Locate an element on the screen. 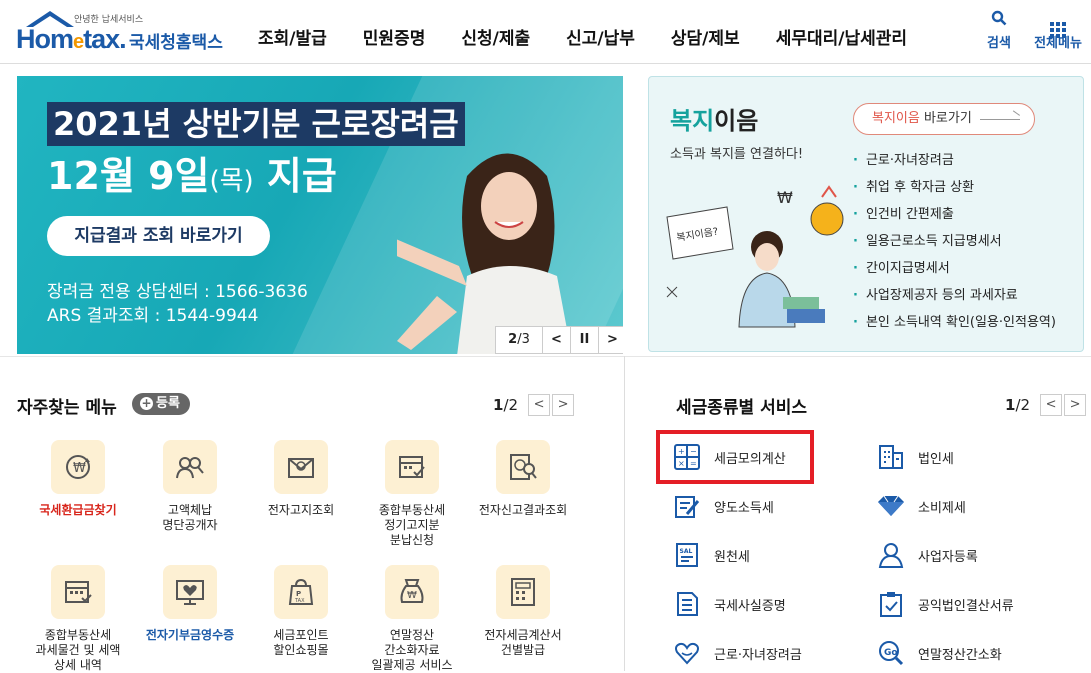 This screenshot has height=673, width=1091. favorite-label: 전자신고결과조회 is located at coordinates (523, 510).